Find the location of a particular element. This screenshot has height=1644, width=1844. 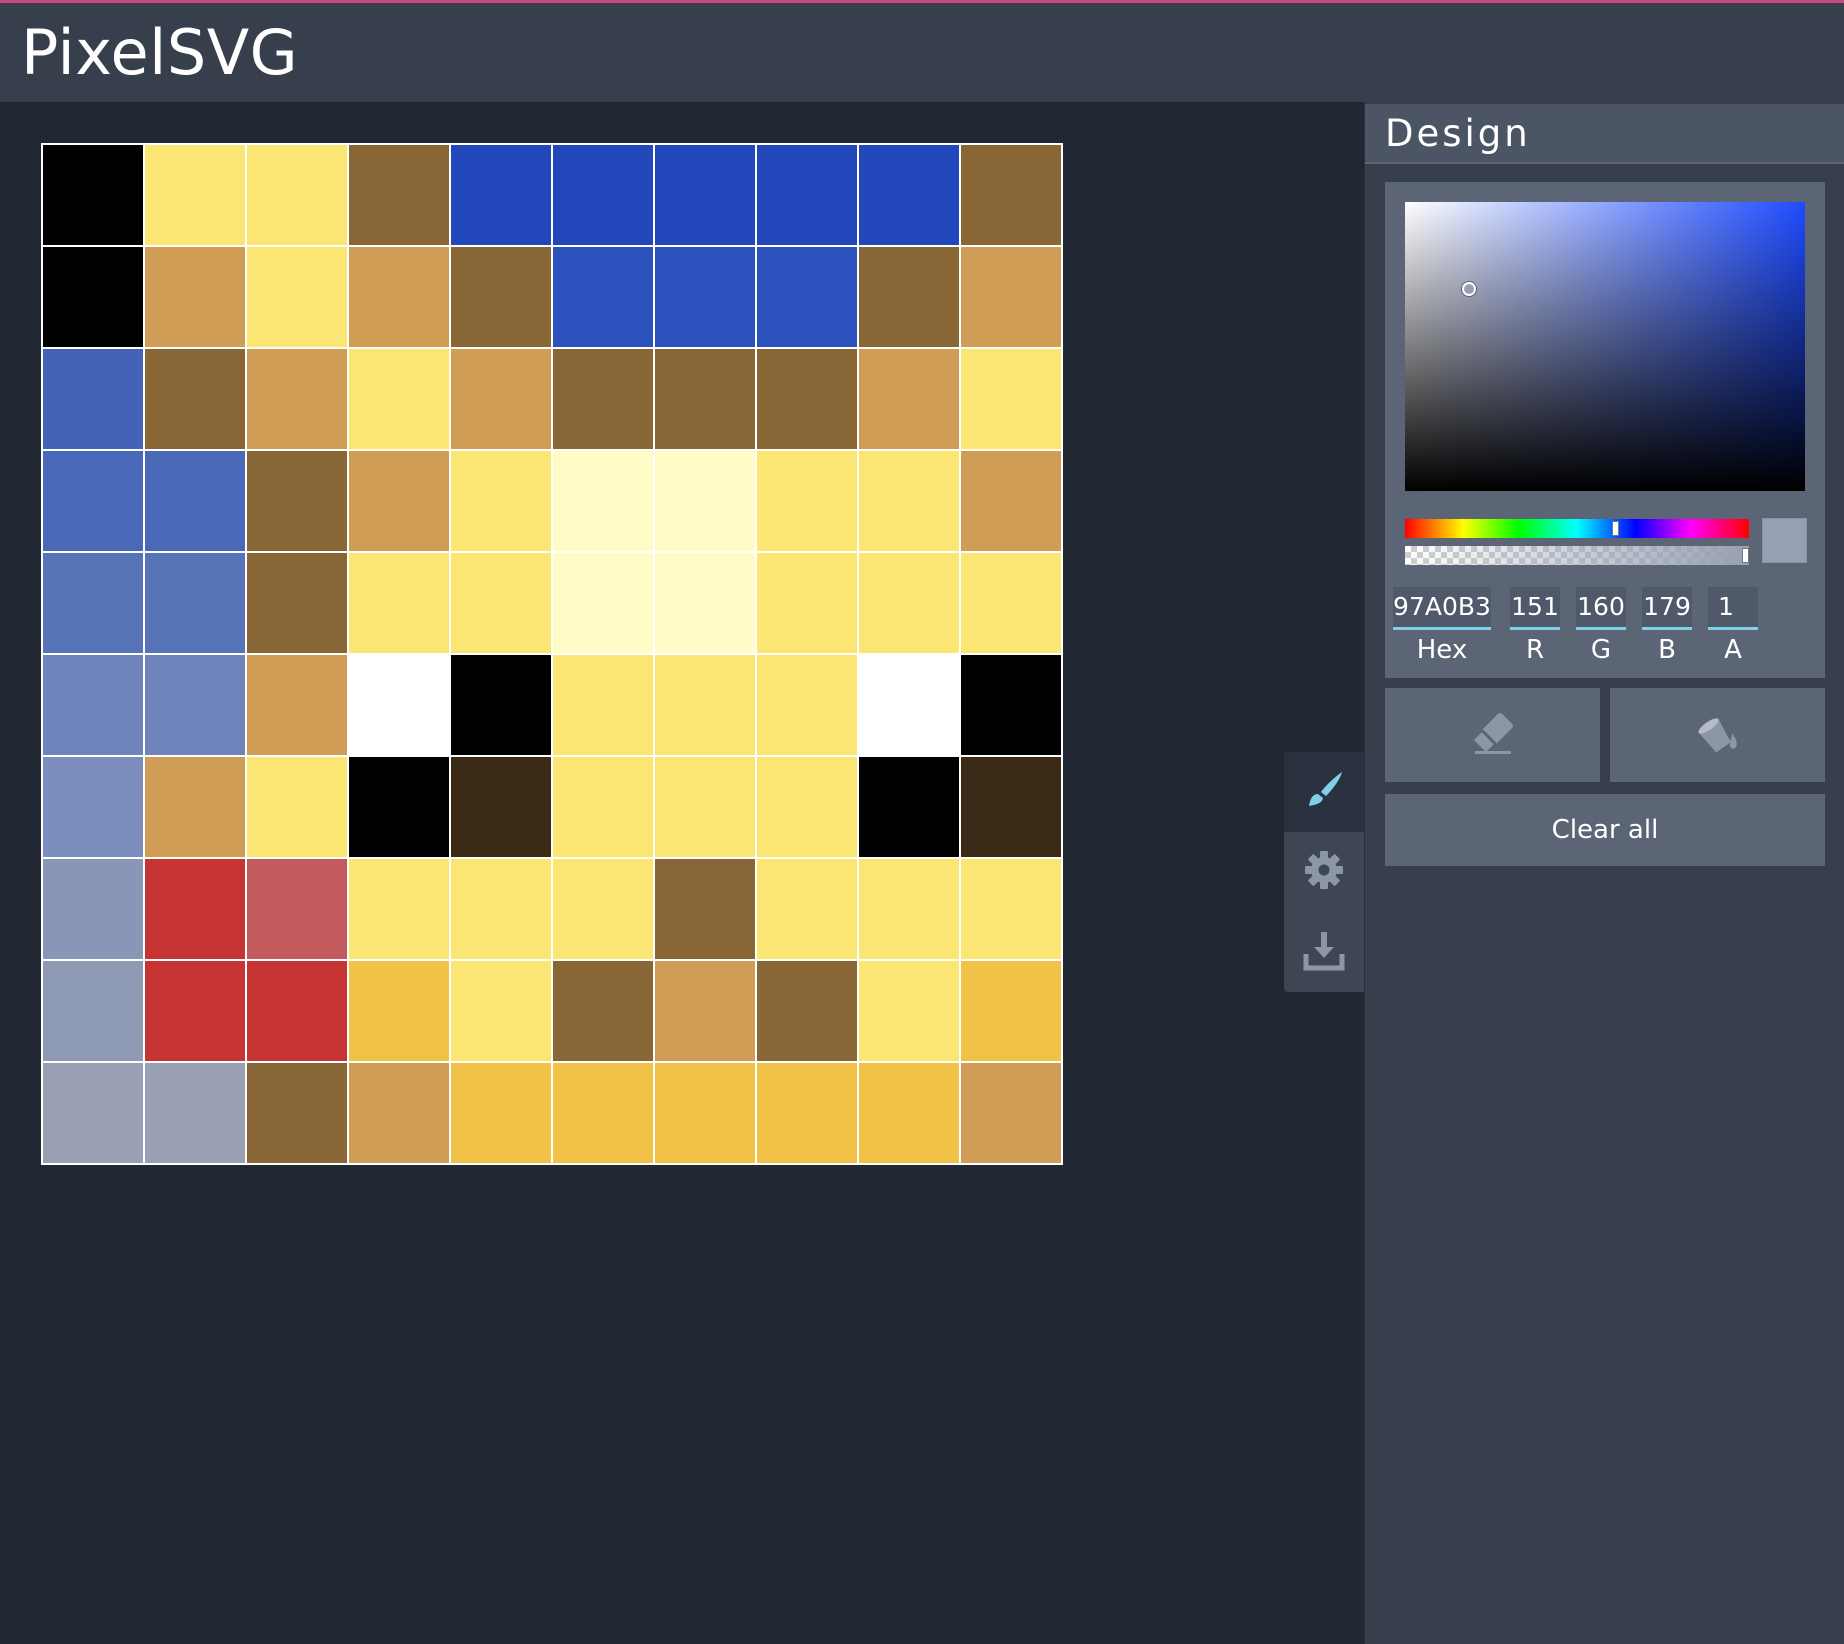

eraser-button is located at coordinates (1492, 735).